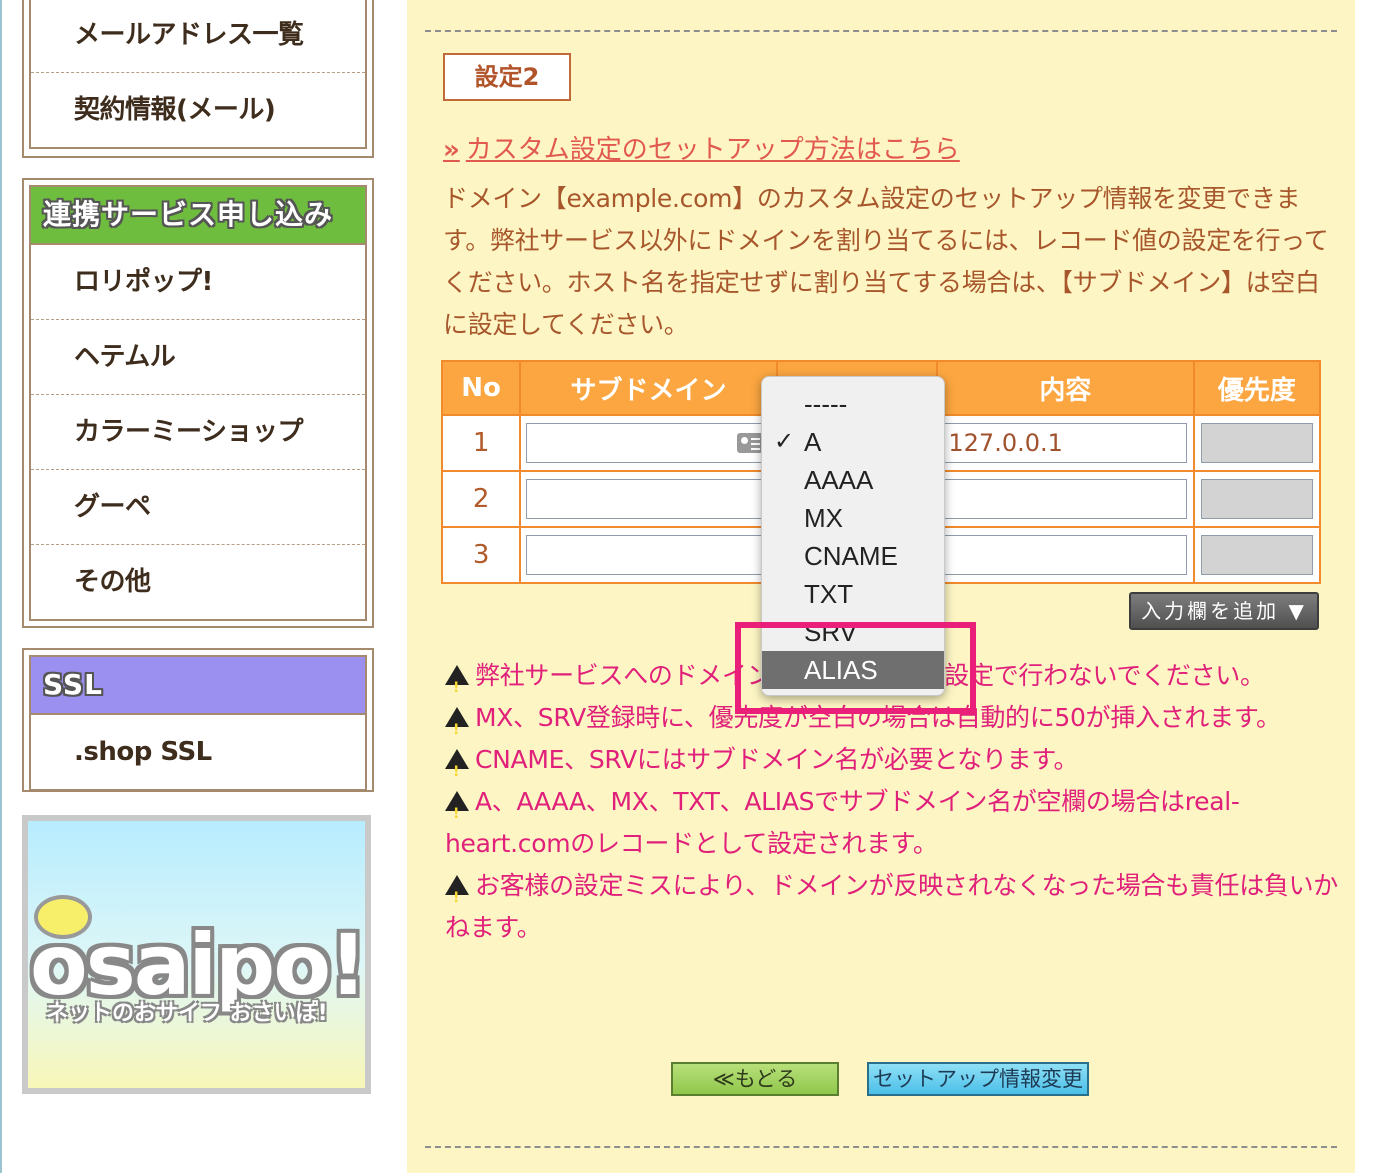 The width and height of the screenshot is (1375, 1173). I want to click on col-no: No, so click(481, 388).